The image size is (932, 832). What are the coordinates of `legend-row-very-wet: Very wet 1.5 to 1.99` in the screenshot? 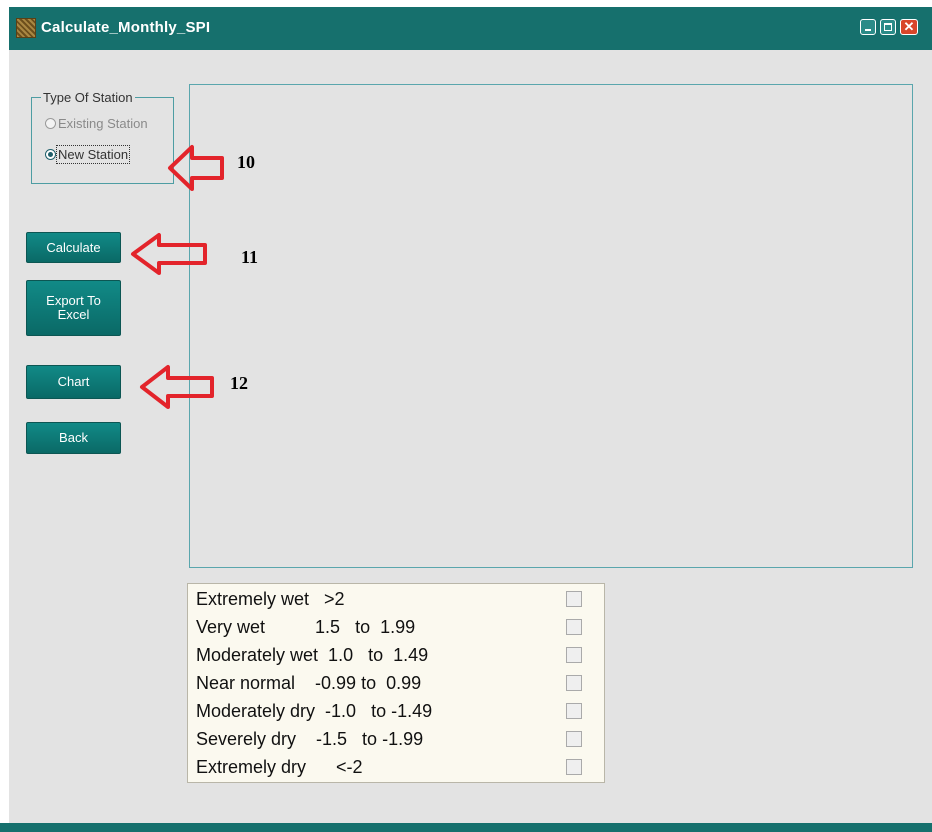 It's located at (396, 629).